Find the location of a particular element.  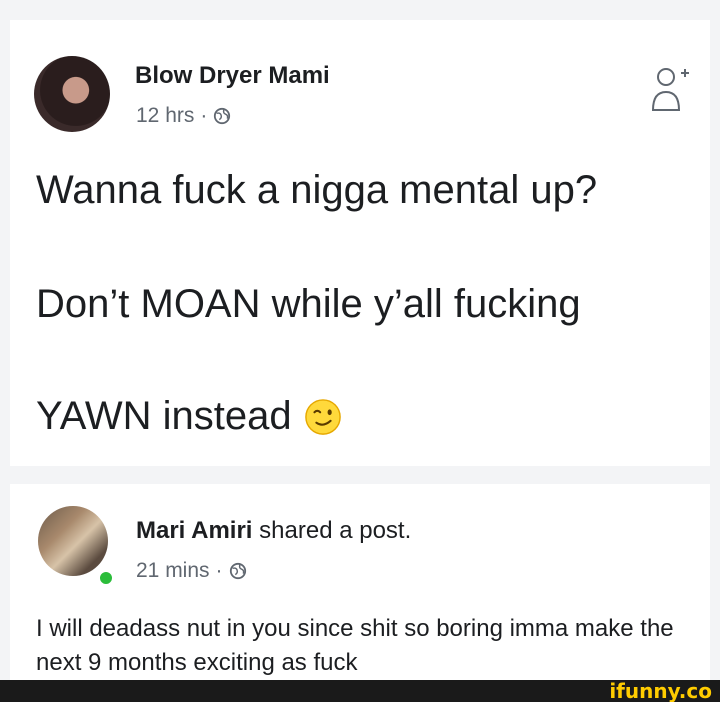

post-text-line-1: Wanna fuck a nigga mental up? is located at coordinates (317, 190).